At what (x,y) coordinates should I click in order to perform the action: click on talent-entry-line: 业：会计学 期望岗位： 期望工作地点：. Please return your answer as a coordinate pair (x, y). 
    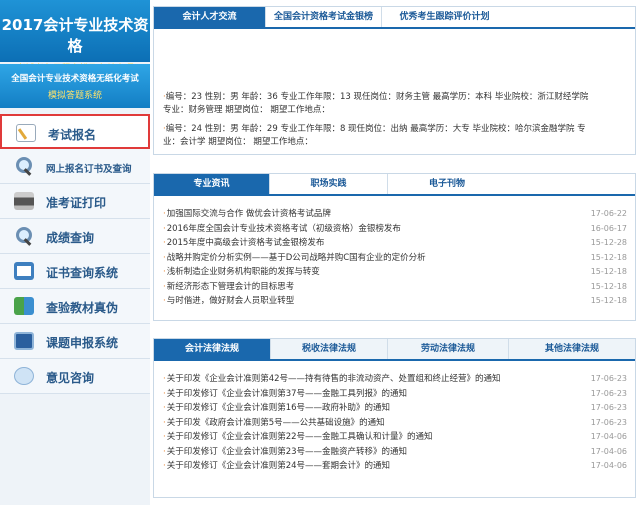
    Looking at the image, I should click on (238, 142).